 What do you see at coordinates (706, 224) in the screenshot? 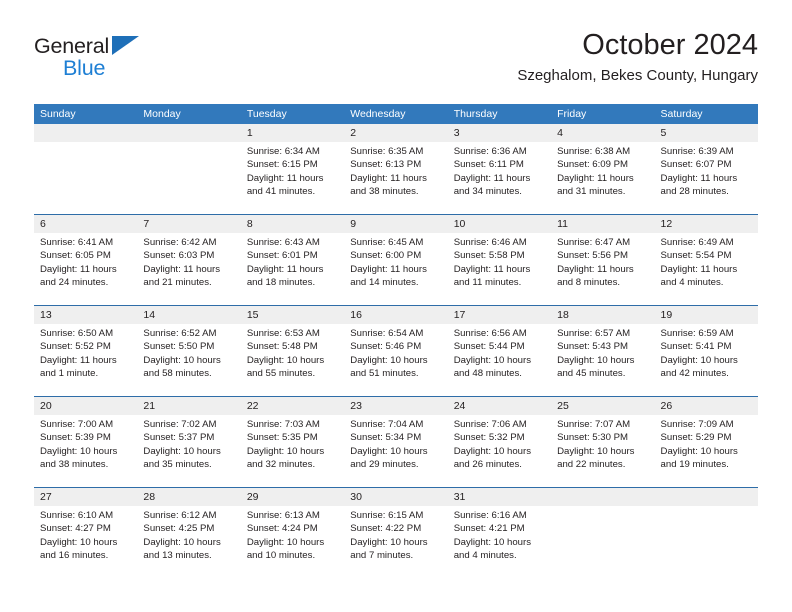
I see `day-number: 12` at bounding box center [706, 224].